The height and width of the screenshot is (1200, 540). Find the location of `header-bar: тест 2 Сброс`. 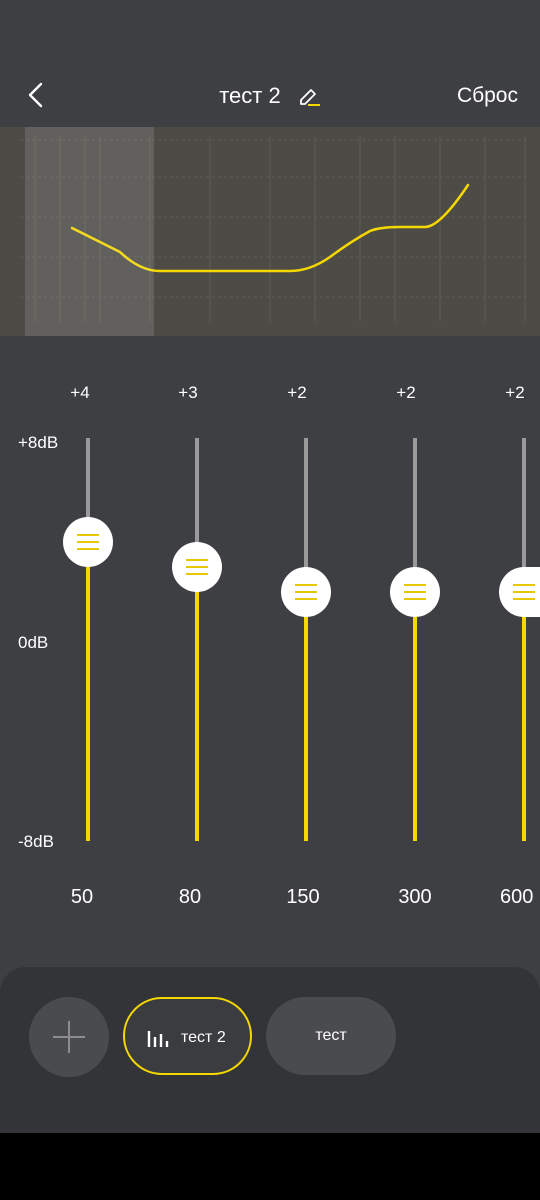

header-bar: тест 2 Сброс is located at coordinates (270, 96).